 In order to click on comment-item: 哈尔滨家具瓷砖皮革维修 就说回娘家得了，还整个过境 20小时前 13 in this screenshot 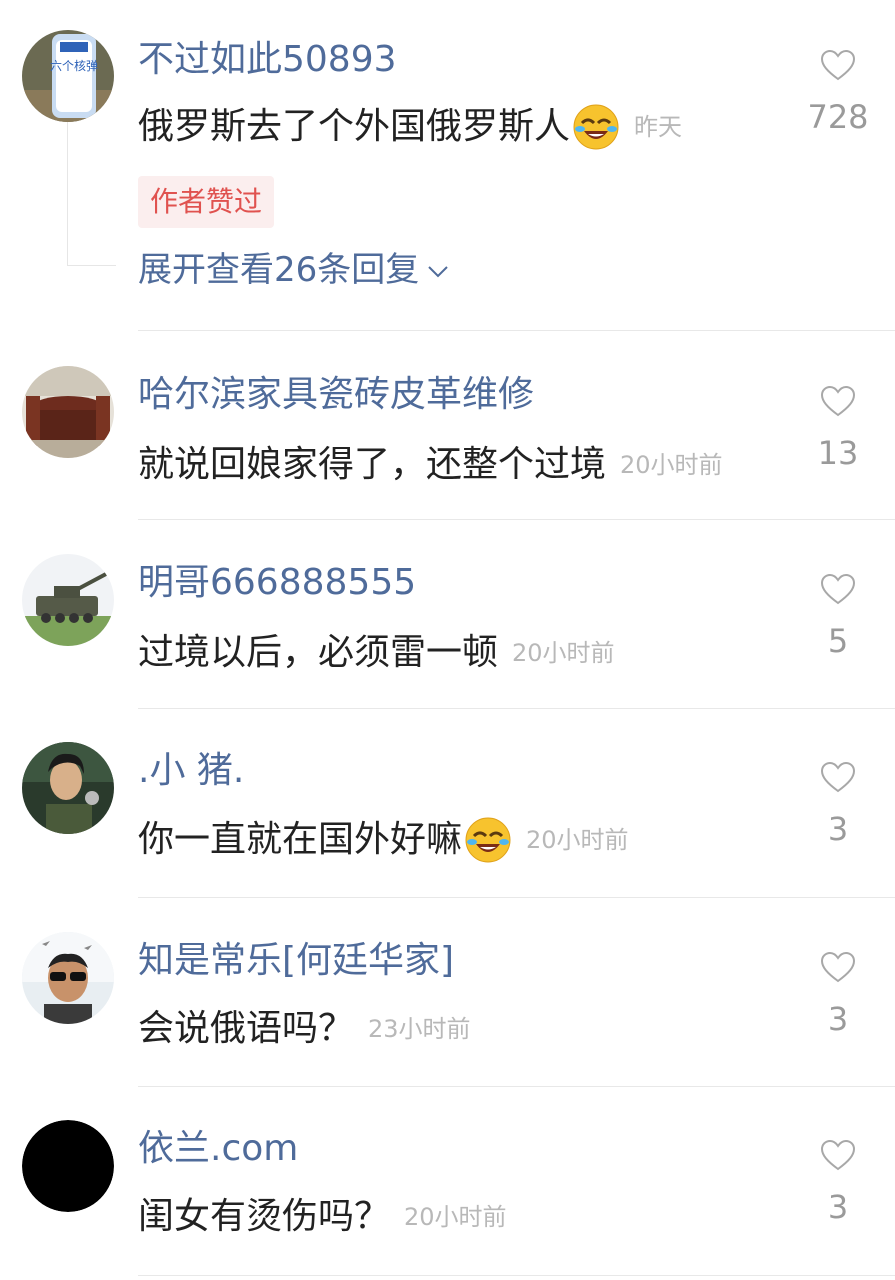, I will do `click(447, 425)`.